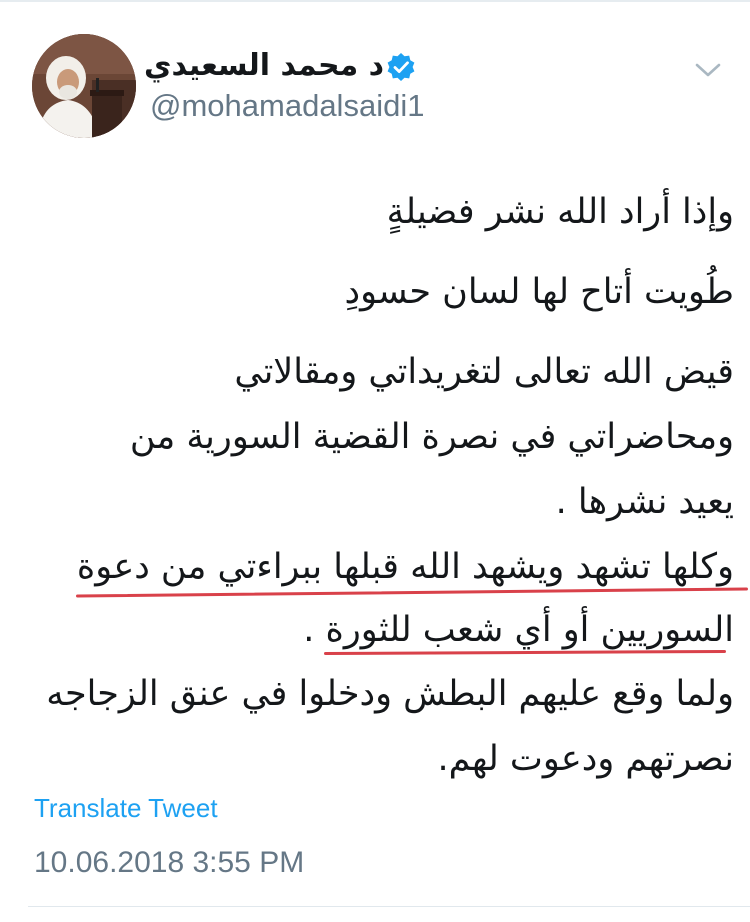 This screenshot has height=922, width=750. I want to click on author-display-name: د محمد السعيدي, so click(264, 66).